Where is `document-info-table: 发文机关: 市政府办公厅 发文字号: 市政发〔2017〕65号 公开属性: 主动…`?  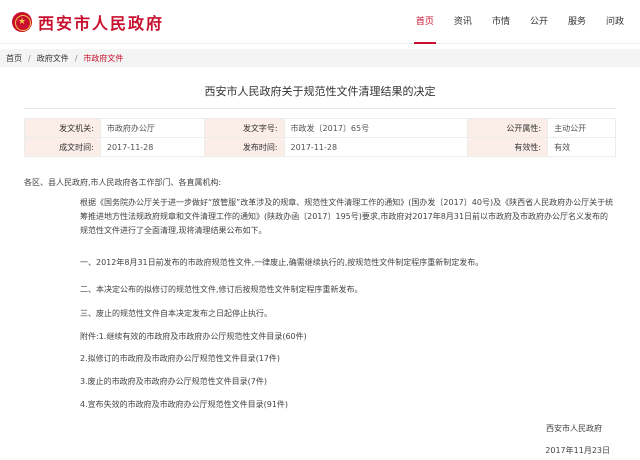 document-info-table: 发文机关: 市政府办公厅 发文字号: 市政发〔2017〕65号 公开属性: 主动… is located at coordinates (320, 137).